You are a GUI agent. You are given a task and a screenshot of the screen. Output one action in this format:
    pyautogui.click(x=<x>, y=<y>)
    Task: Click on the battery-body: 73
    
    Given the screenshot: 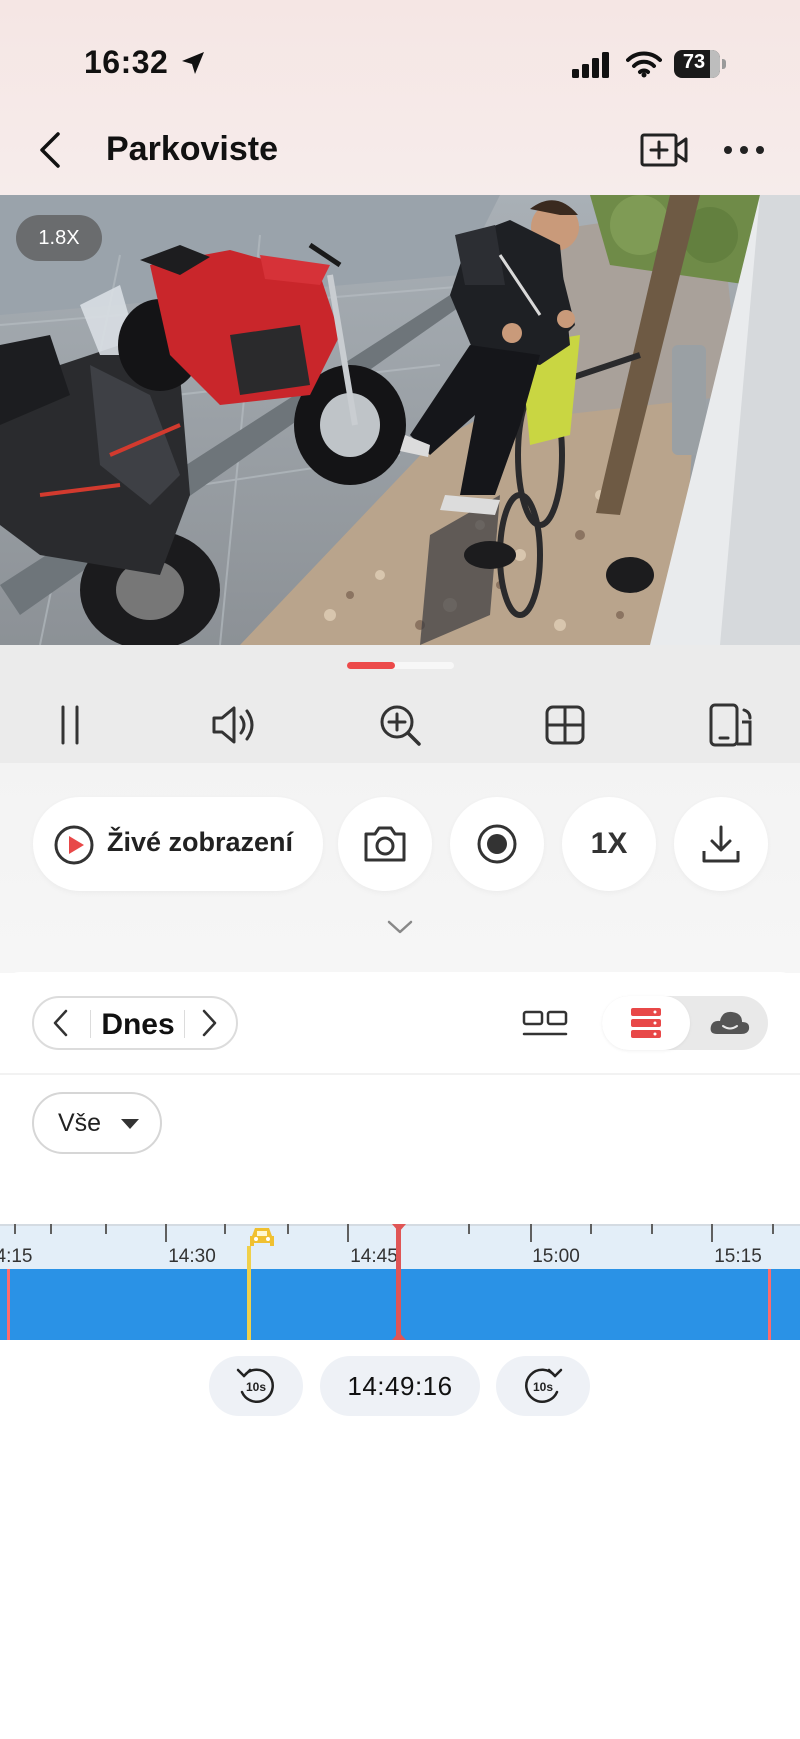 What is the action you would take?
    pyautogui.click(x=697, y=64)
    